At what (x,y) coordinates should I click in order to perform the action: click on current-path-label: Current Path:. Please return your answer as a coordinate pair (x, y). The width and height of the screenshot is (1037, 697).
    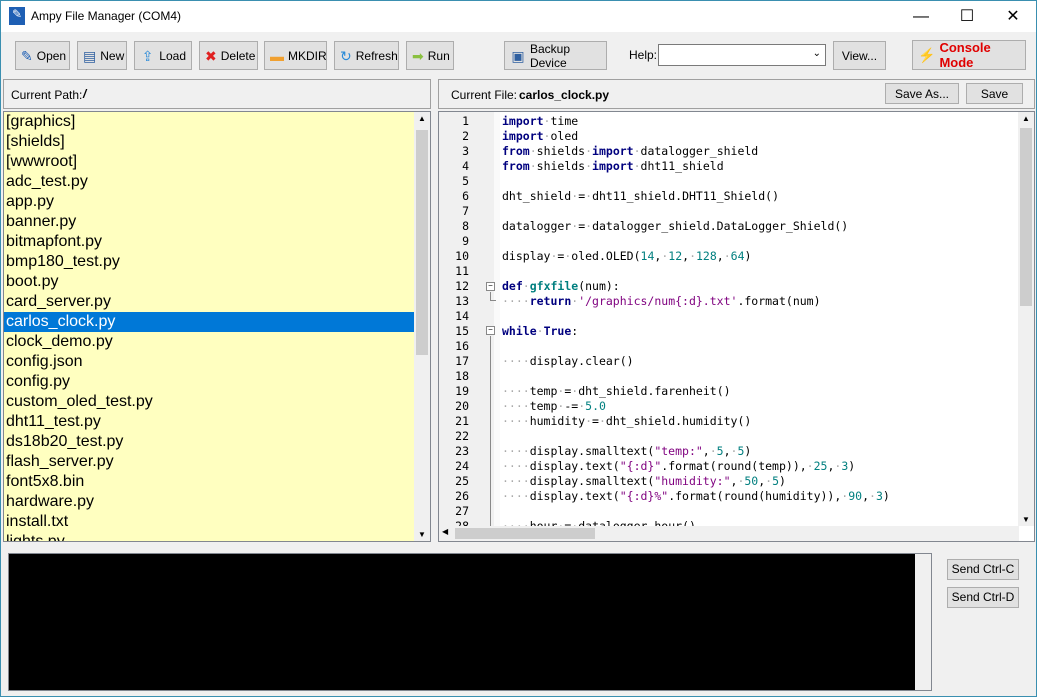
    Looking at the image, I should click on (47, 95).